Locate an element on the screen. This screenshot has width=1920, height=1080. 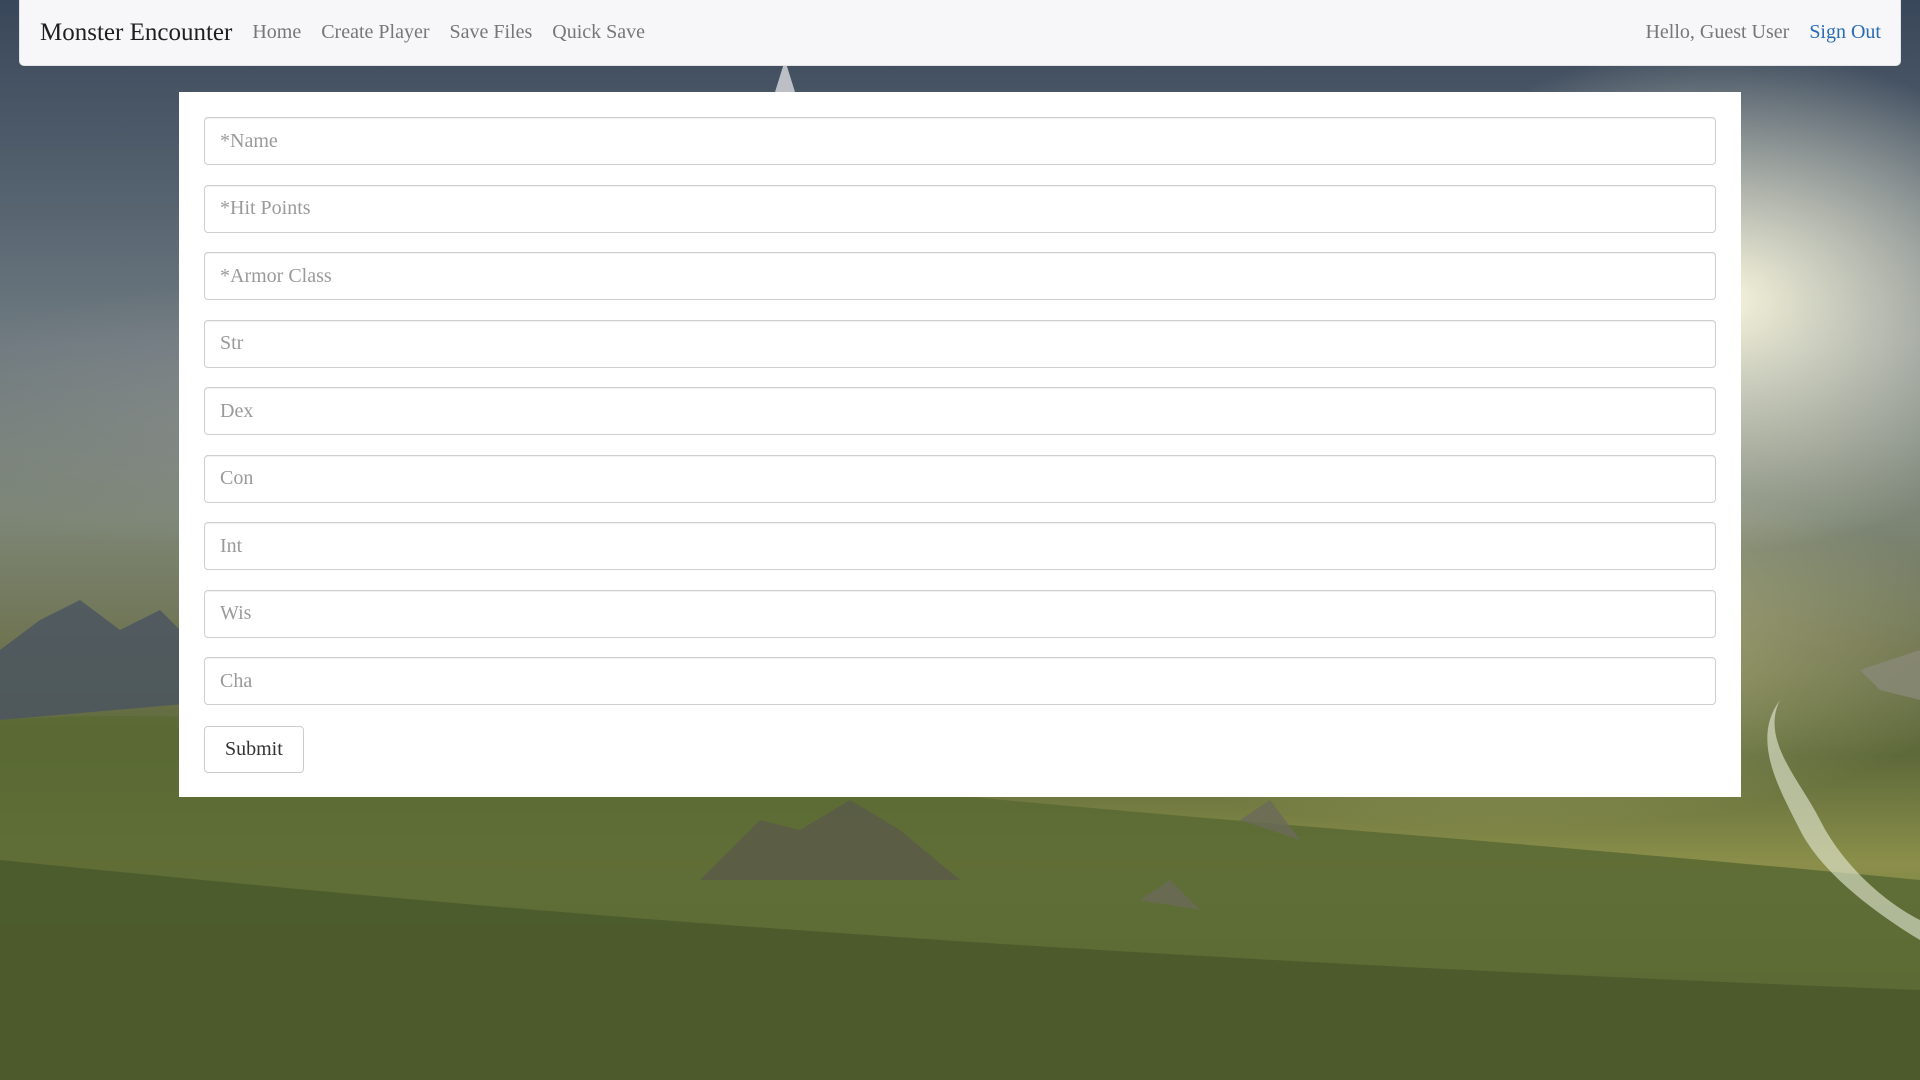
nav-link-quick-save: Quick Save is located at coordinates (598, 32).